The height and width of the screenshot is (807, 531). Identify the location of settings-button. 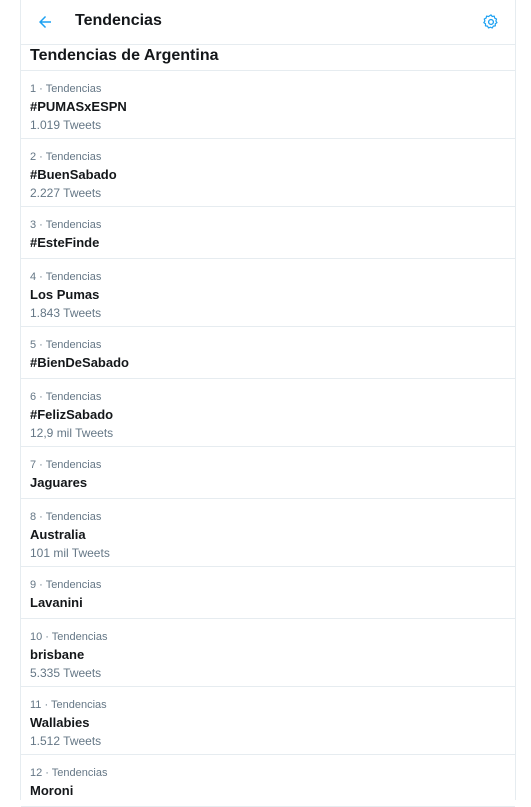
(491, 22).